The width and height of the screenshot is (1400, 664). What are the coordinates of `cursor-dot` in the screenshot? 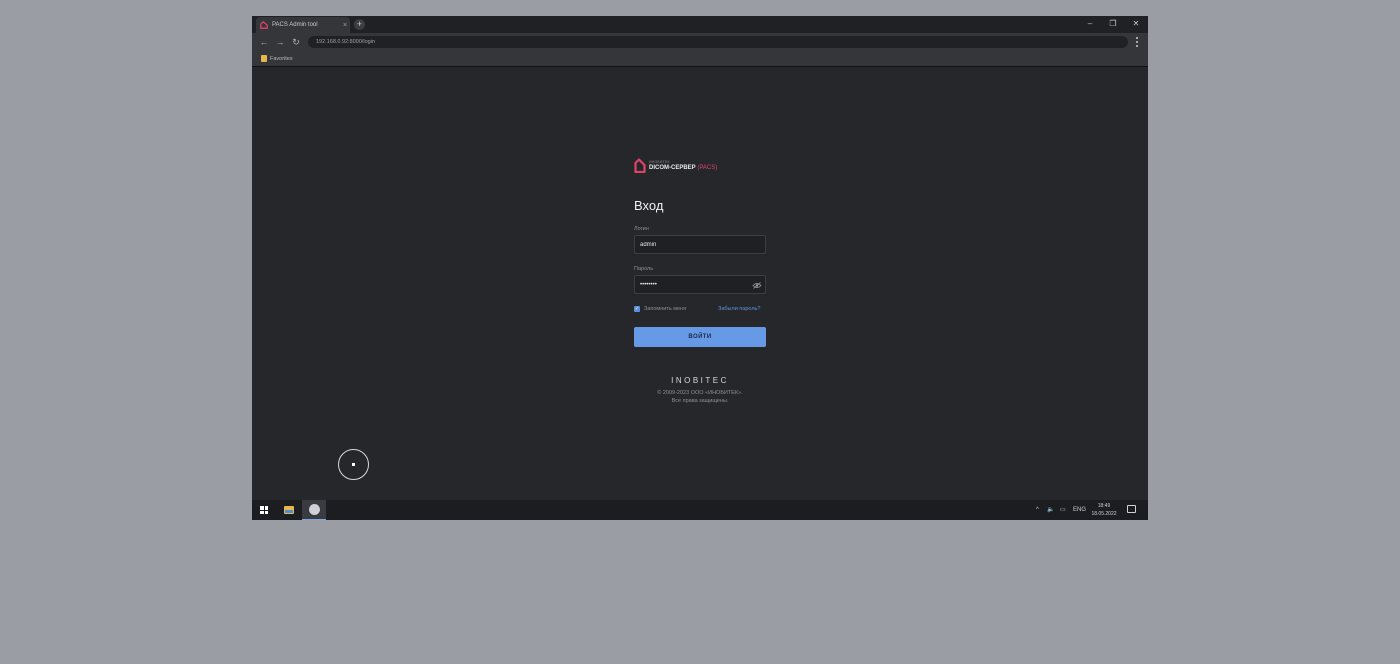 It's located at (353, 464).